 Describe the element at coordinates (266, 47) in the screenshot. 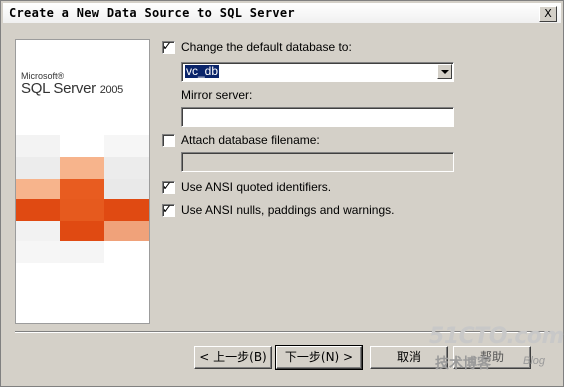

I see `change-default-db-label: Change the default database to:` at that location.